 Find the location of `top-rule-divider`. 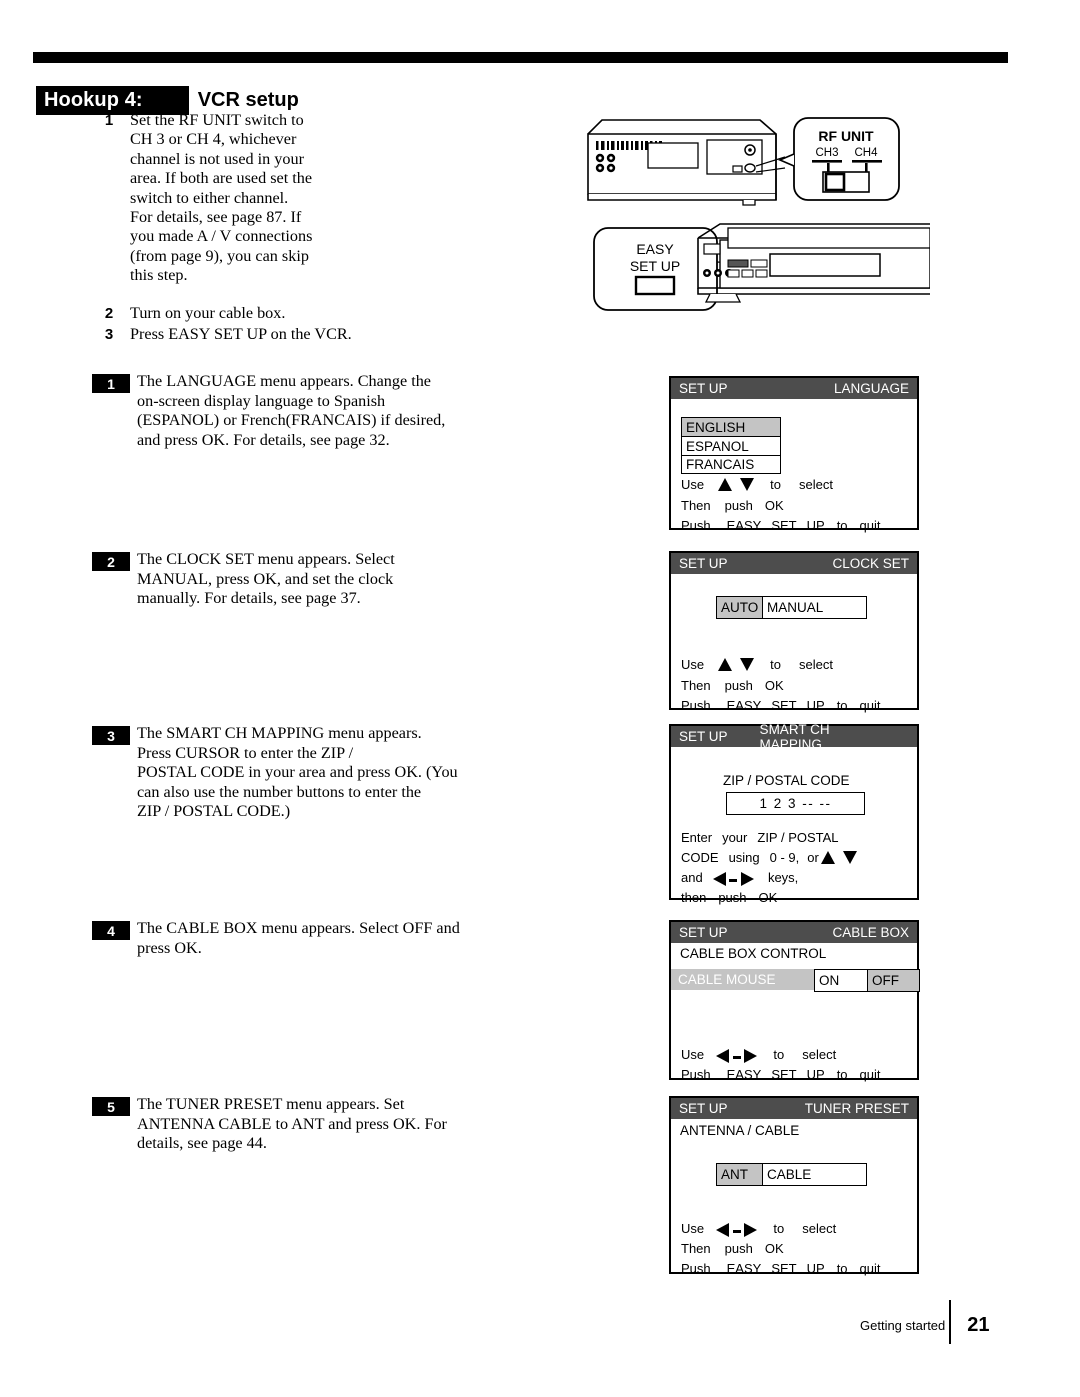

top-rule-divider is located at coordinates (520, 57).